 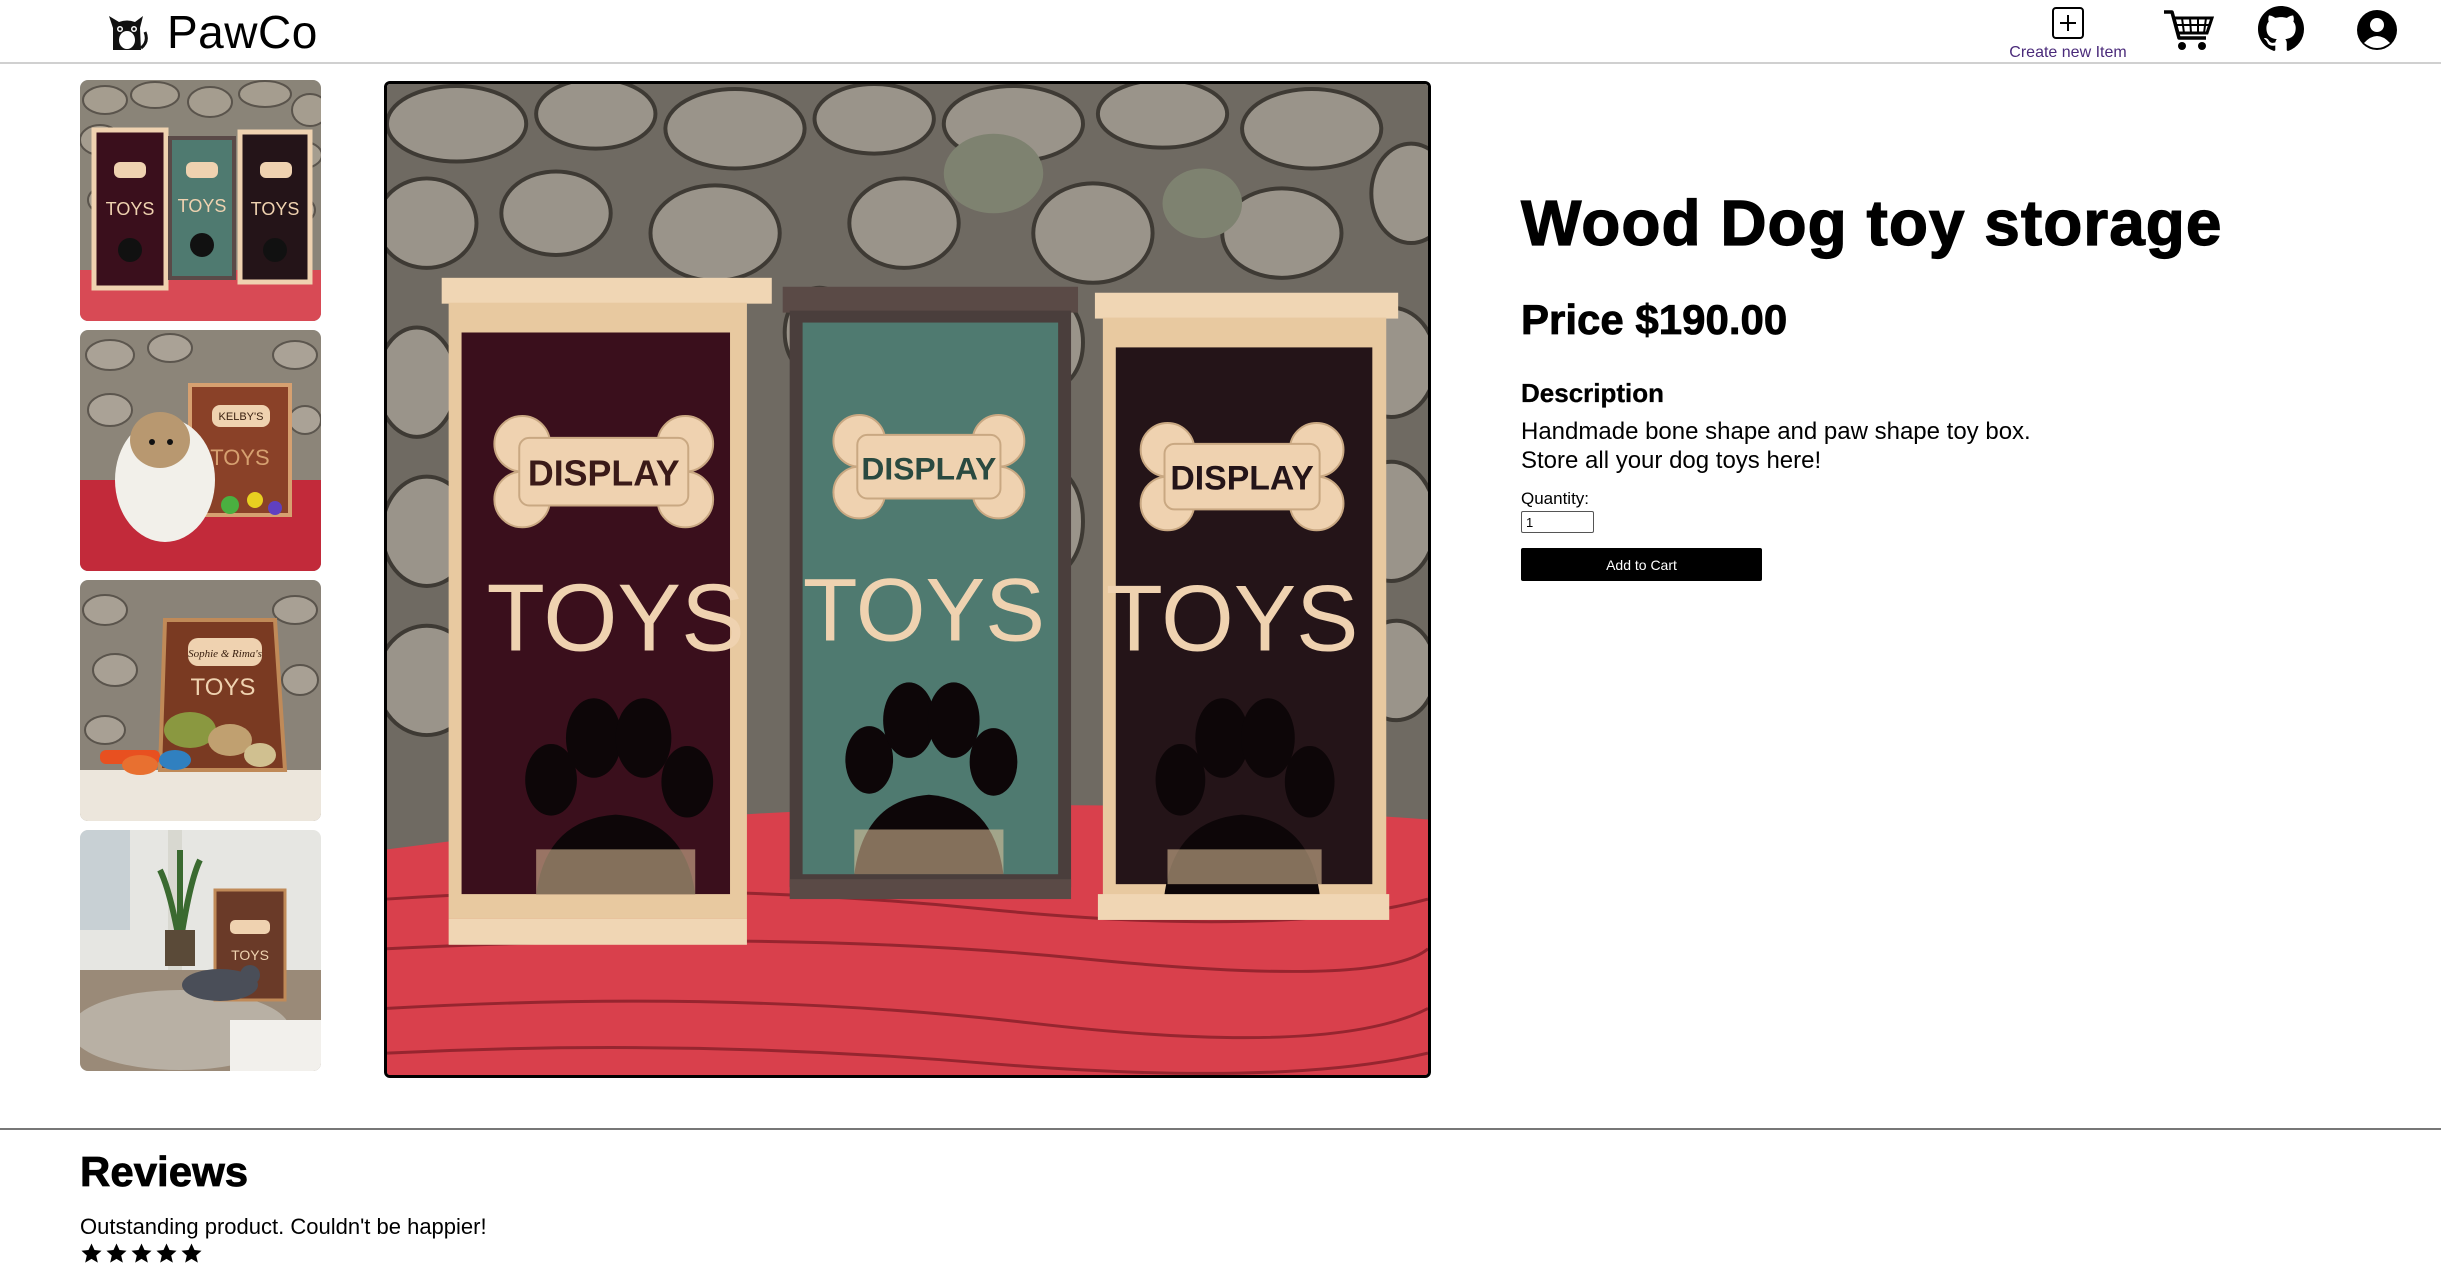 I want to click on brand-name: PawCo, so click(x=242, y=32).